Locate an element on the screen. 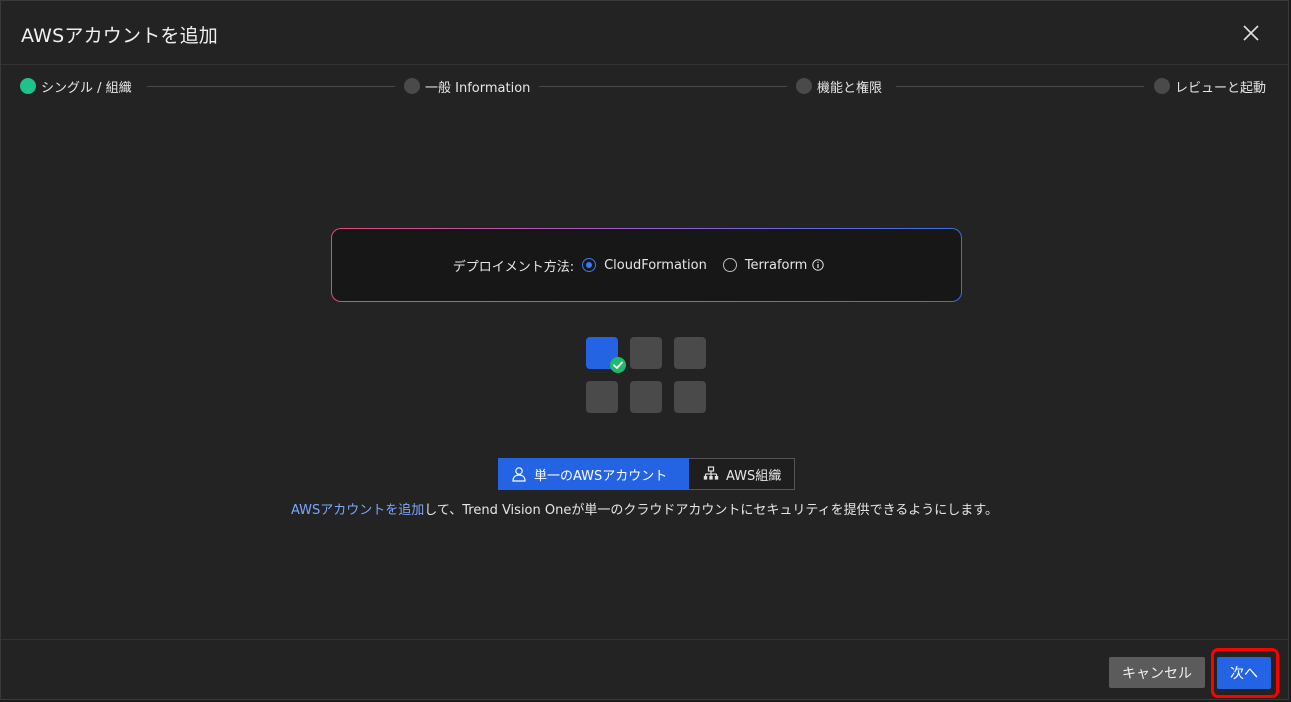 This screenshot has width=1291, height=702. close-icon is located at coordinates (1251, 33).